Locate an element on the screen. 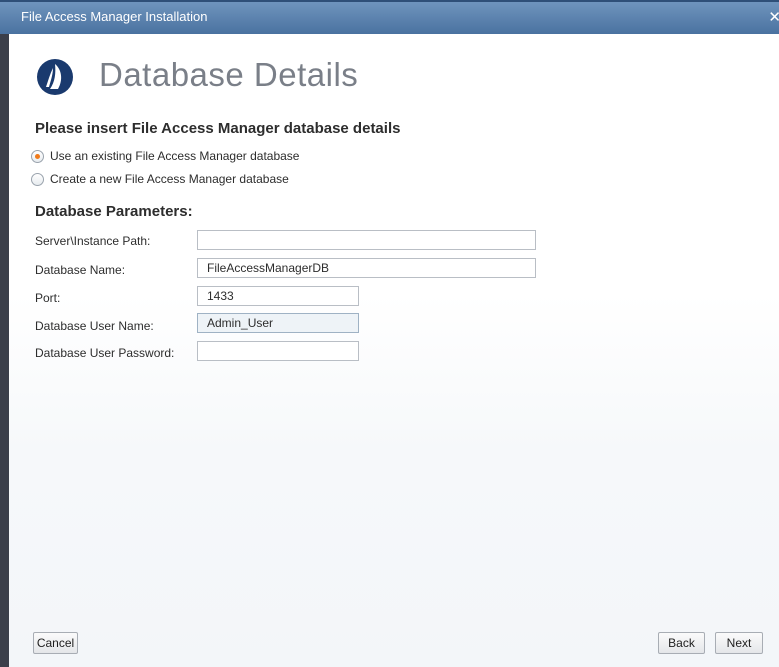 This screenshot has height=667, width=779. parameters-heading: Database Parameters: is located at coordinates (114, 211).